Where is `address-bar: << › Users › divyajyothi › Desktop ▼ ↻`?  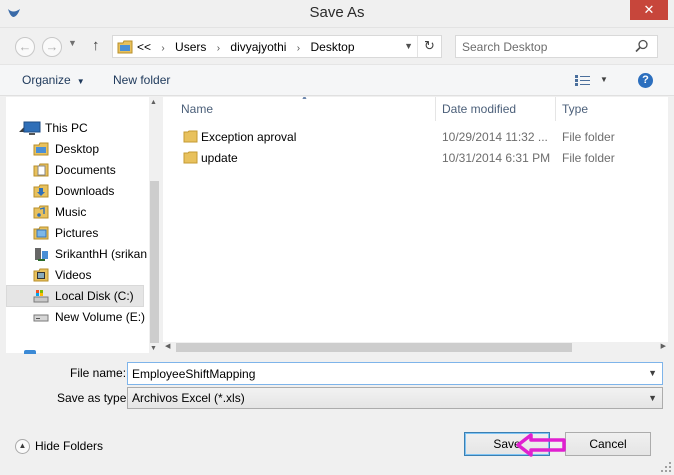
address-bar: << › Users › divyajyothi › Desktop ▼ ↻ is located at coordinates (277, 46).